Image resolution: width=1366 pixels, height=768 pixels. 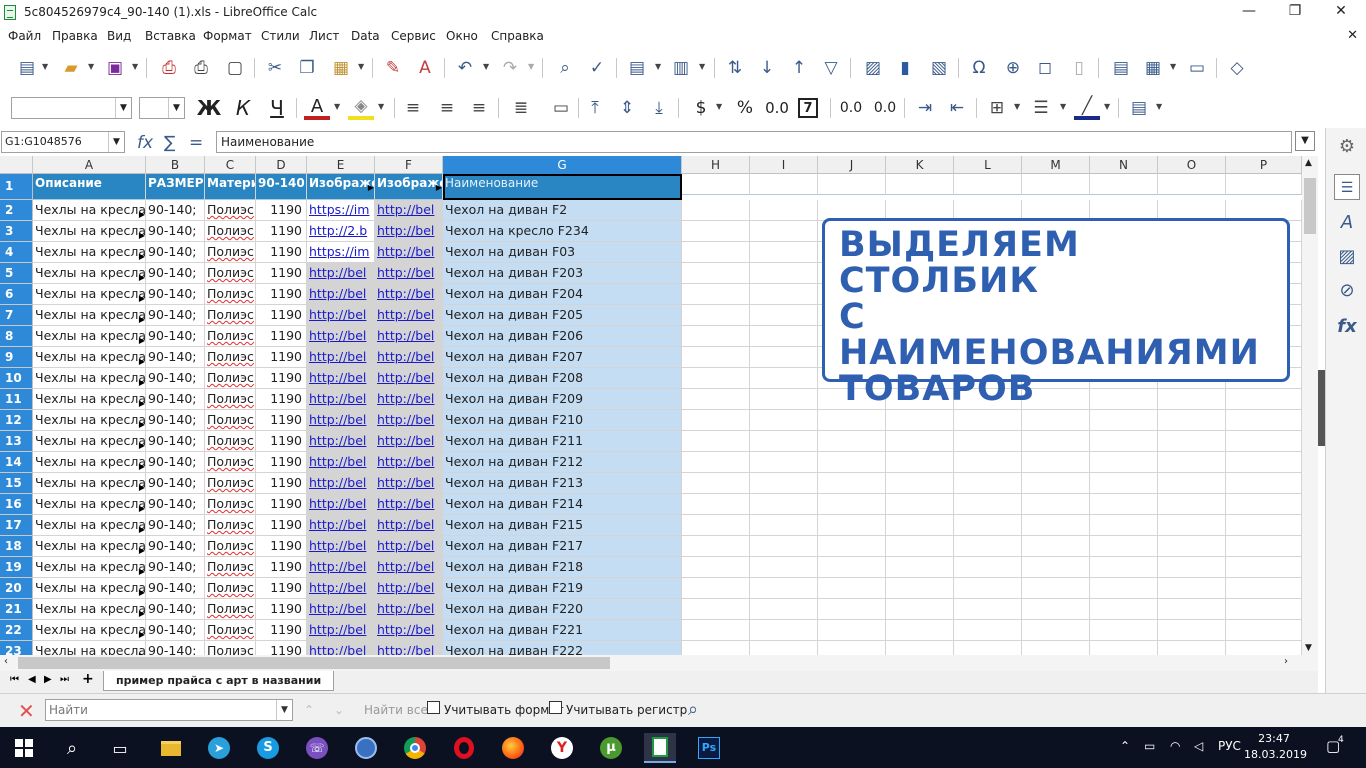 What do you see at coordinates (1237, 68) in the screenshot?
I see `show-draw-functions-icon: ◇` at bounding box center [1237, 68].